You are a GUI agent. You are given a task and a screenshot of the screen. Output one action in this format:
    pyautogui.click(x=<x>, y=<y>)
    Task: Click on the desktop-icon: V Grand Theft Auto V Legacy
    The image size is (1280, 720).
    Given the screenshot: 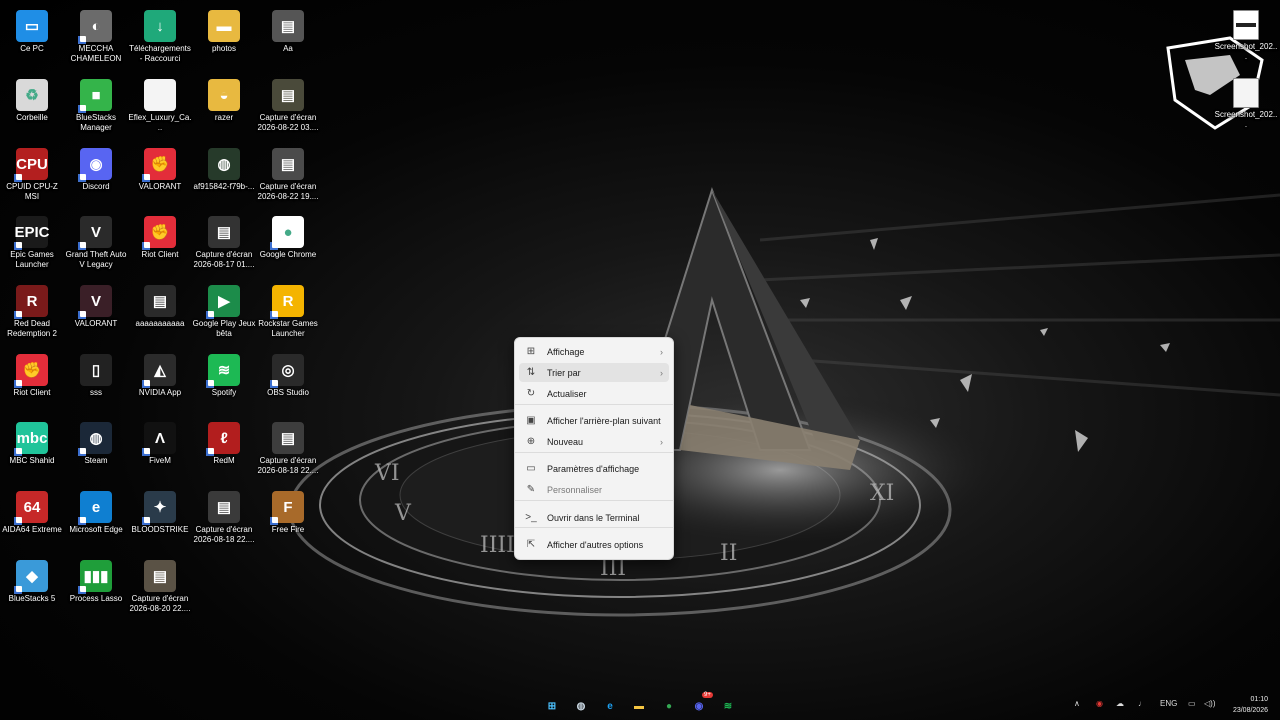 What is the action you would take?
    pyautogui.click(x=96, y=241)
    